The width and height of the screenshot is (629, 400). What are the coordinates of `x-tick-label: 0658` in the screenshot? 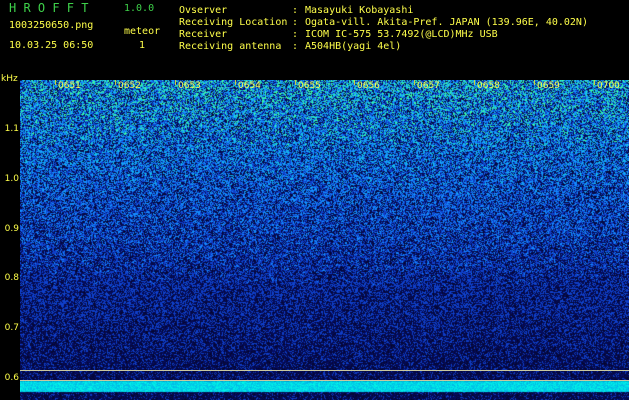 It's located at (488, 86).